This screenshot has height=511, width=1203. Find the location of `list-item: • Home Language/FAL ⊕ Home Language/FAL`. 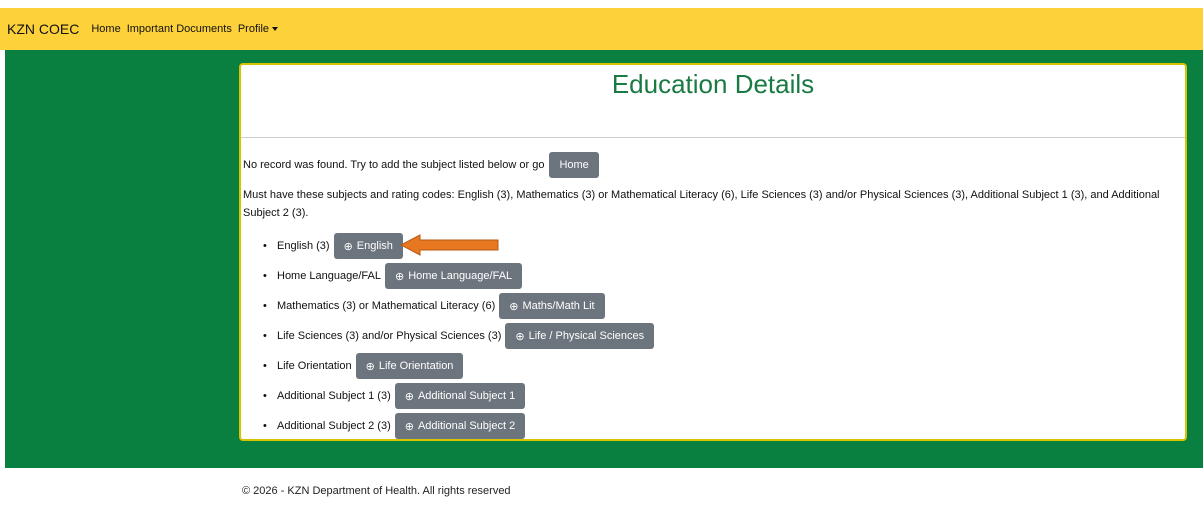

list-item: • Home Language/FAL ⊕ Home Language/FAL is located at coordinates (458, 276).